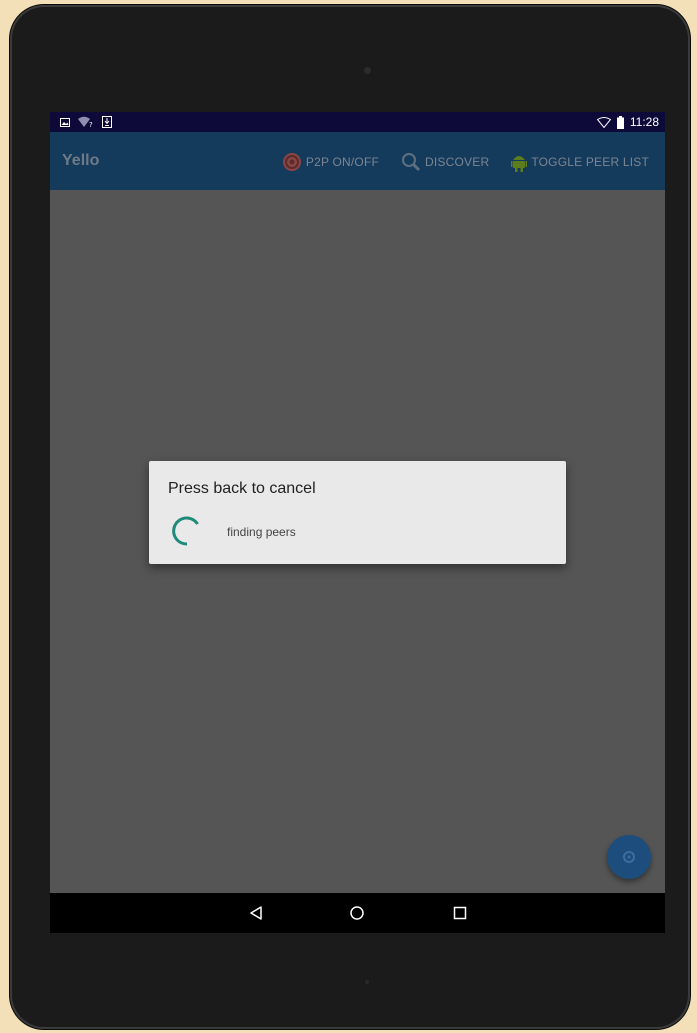 Image resolution: width=697 pixels, height=1033 pixels. I want to click on wifi-icon, so click(603, 122).